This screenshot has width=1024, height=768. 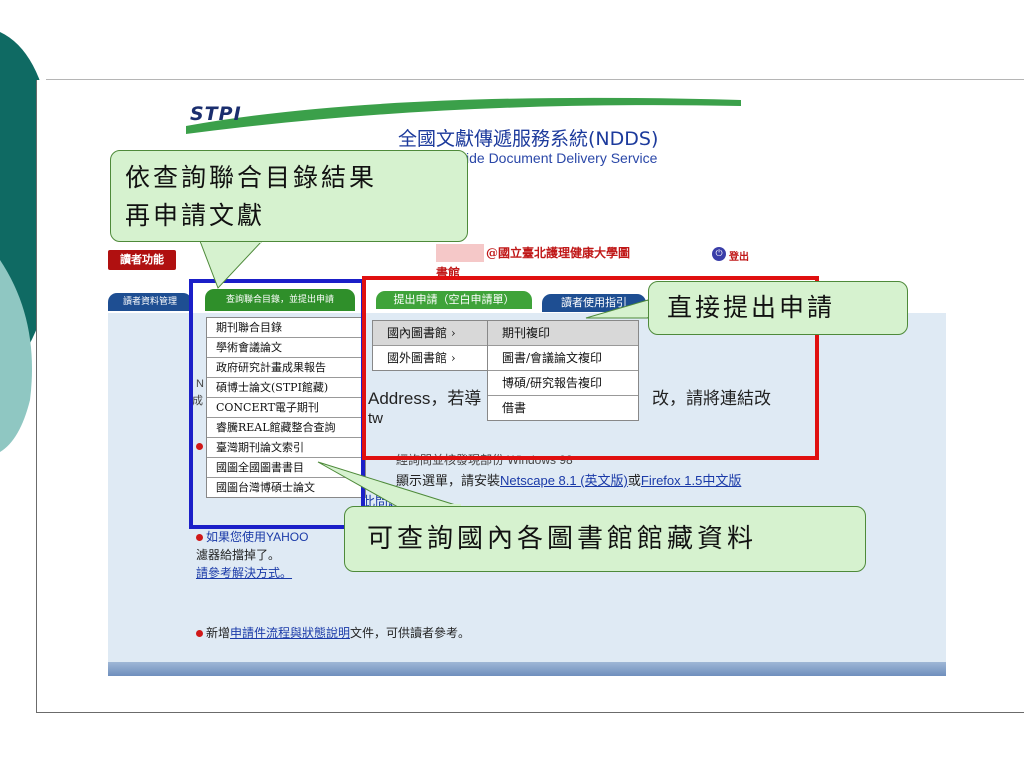 I want to click on callout-direct-apply: 直接提出申請, so click(x=778, y=308).